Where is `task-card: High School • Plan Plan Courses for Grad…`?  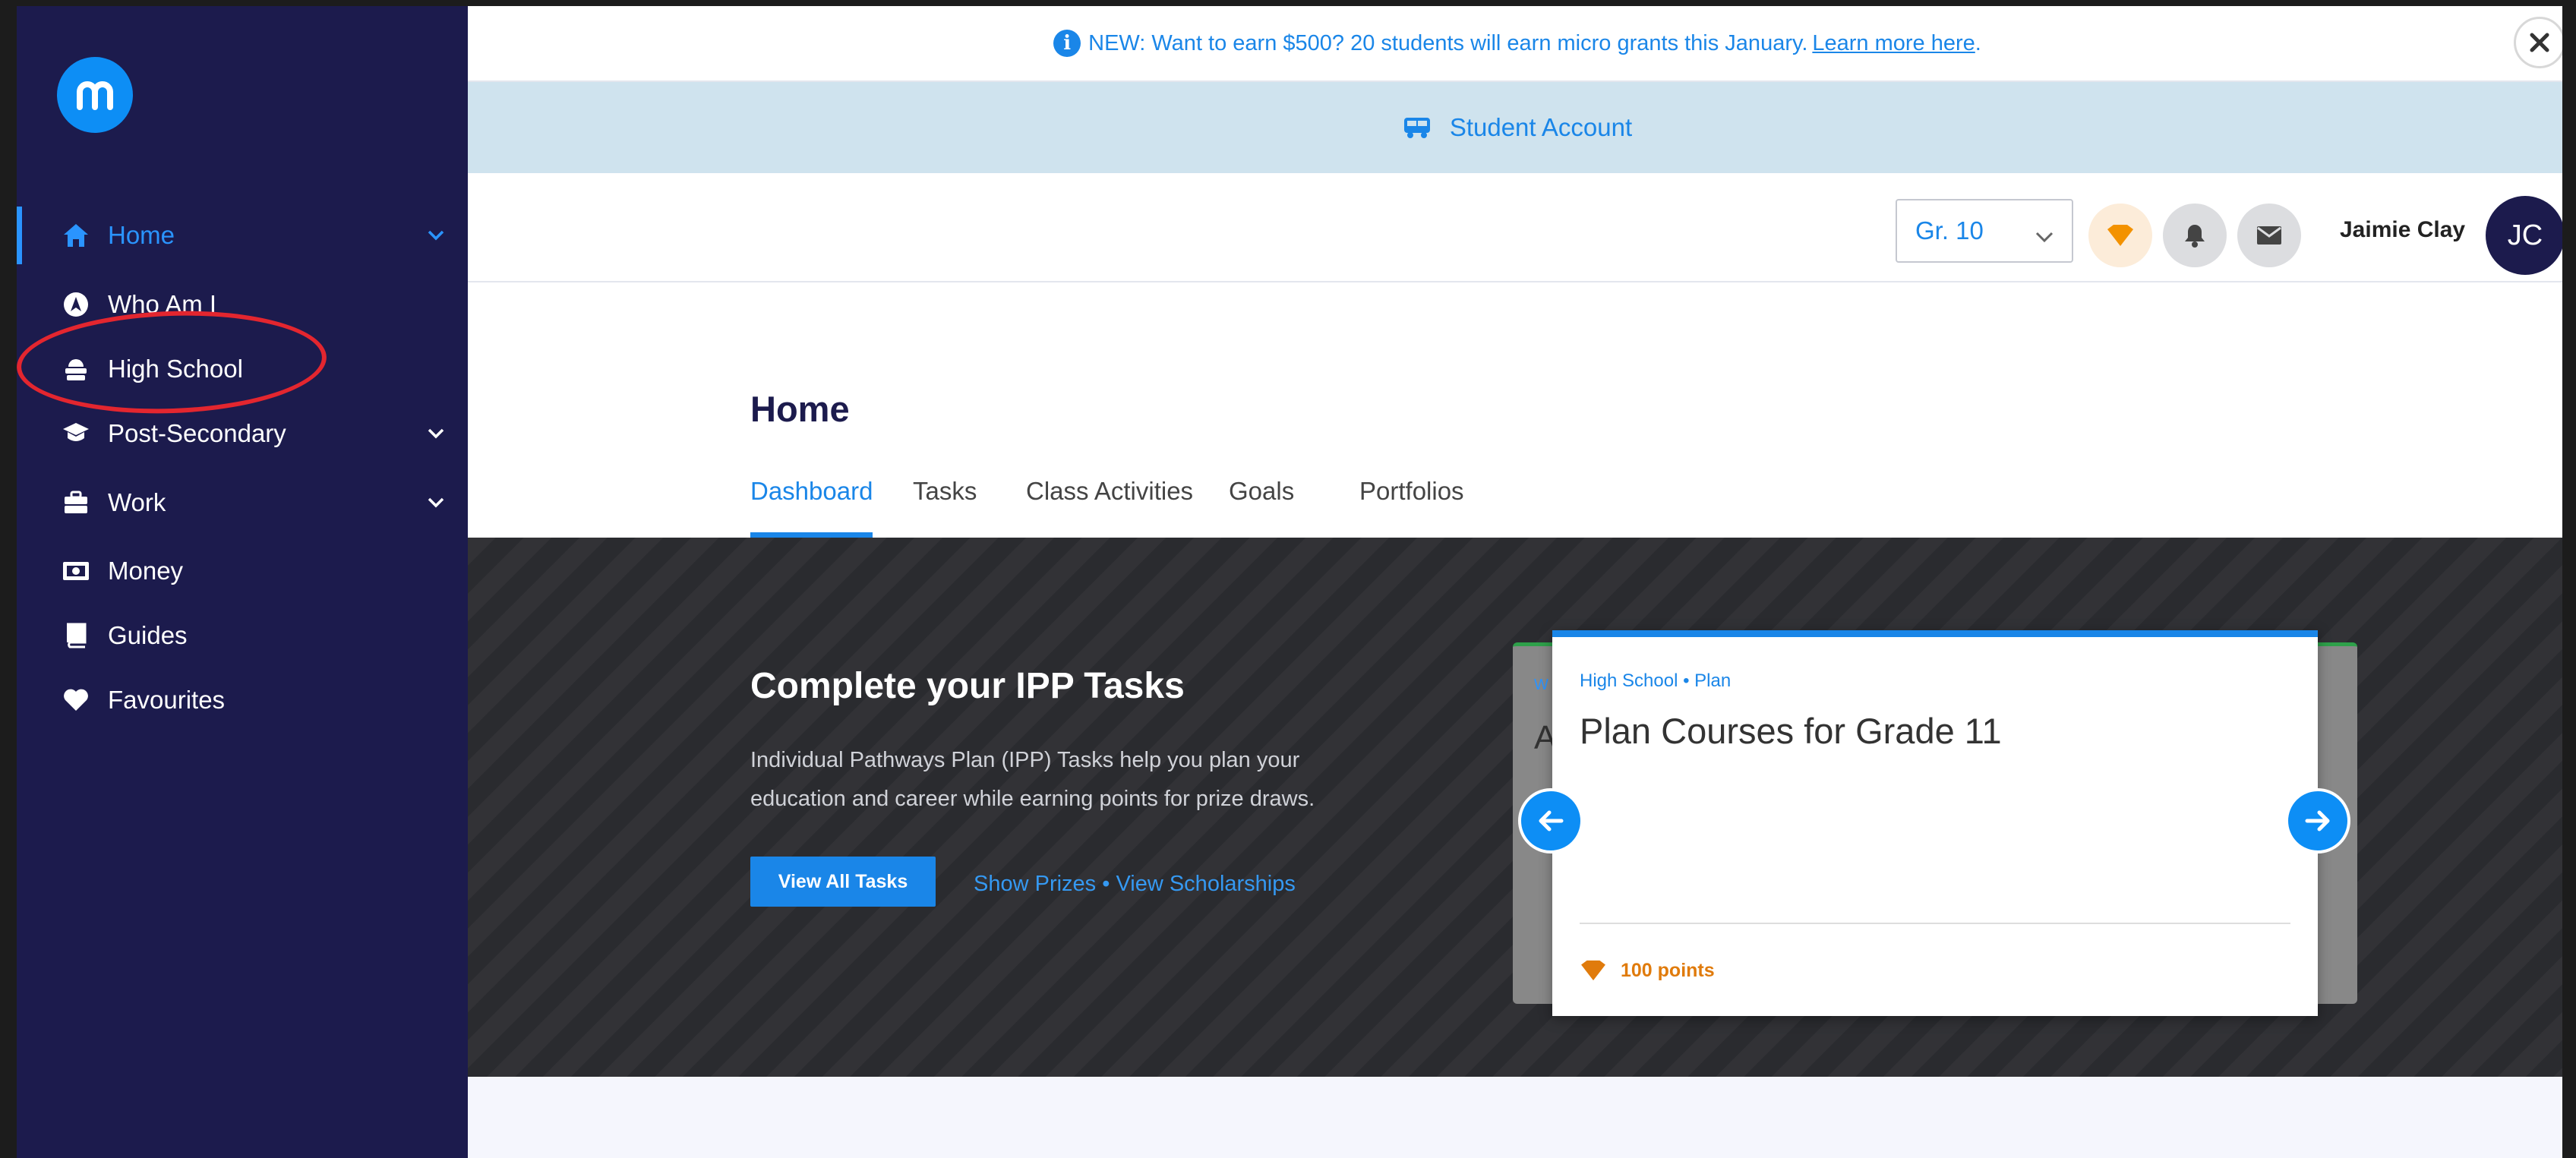
task-card: High School • Plan Plan Courses for Grad… is located at coordinates (1935, 823).